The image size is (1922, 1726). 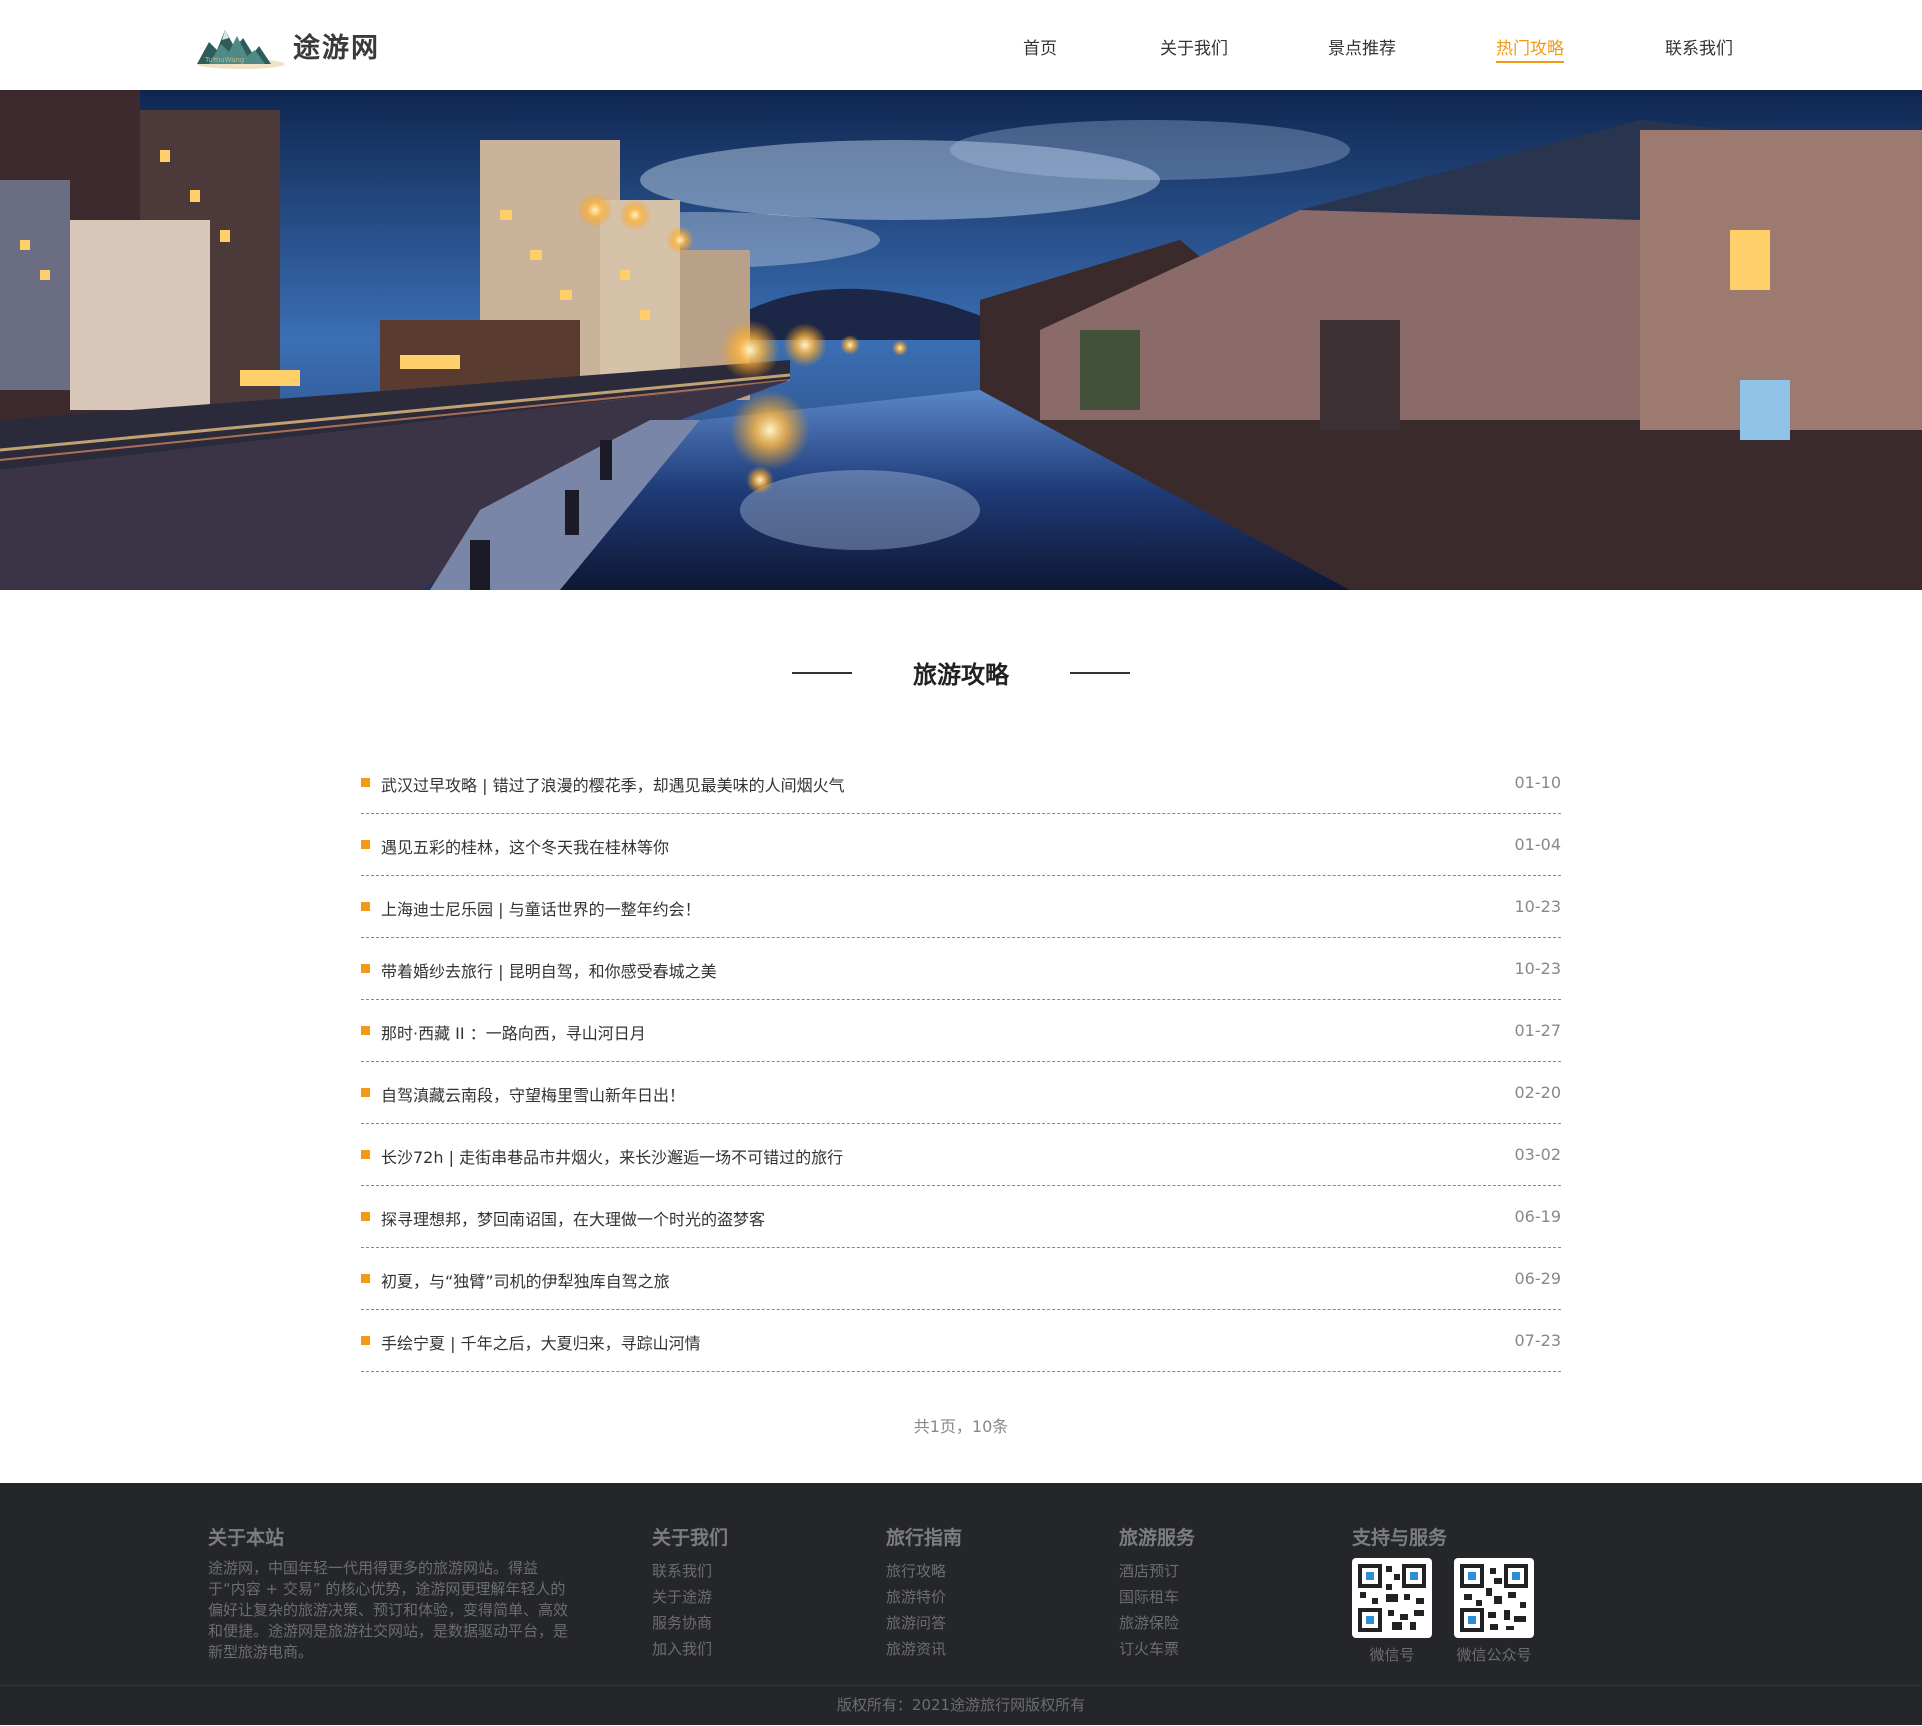 I want to click on heading-left-line, so click(x=821, y=672).